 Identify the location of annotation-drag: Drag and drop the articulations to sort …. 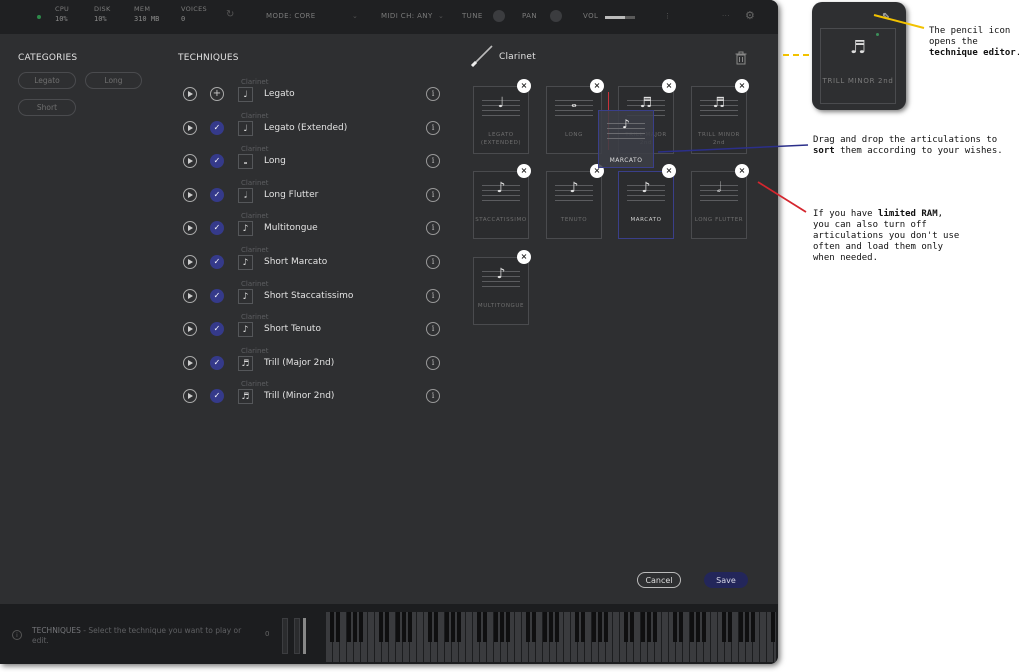
(908, 145).